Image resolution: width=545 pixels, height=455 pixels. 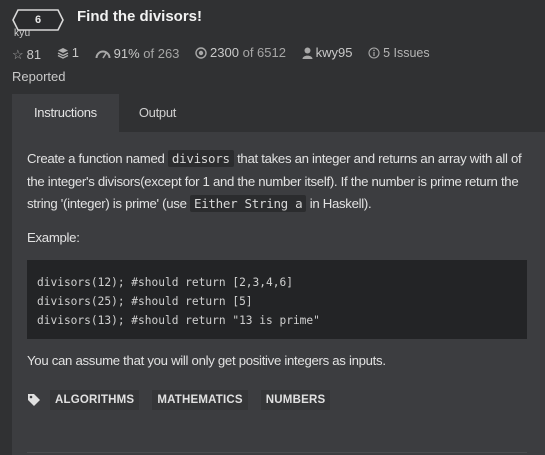 What do you see at coordinates (161, 53) in the screenshot?
I see `satisfaction-votes: of 263` at bounding box center [161, 53].